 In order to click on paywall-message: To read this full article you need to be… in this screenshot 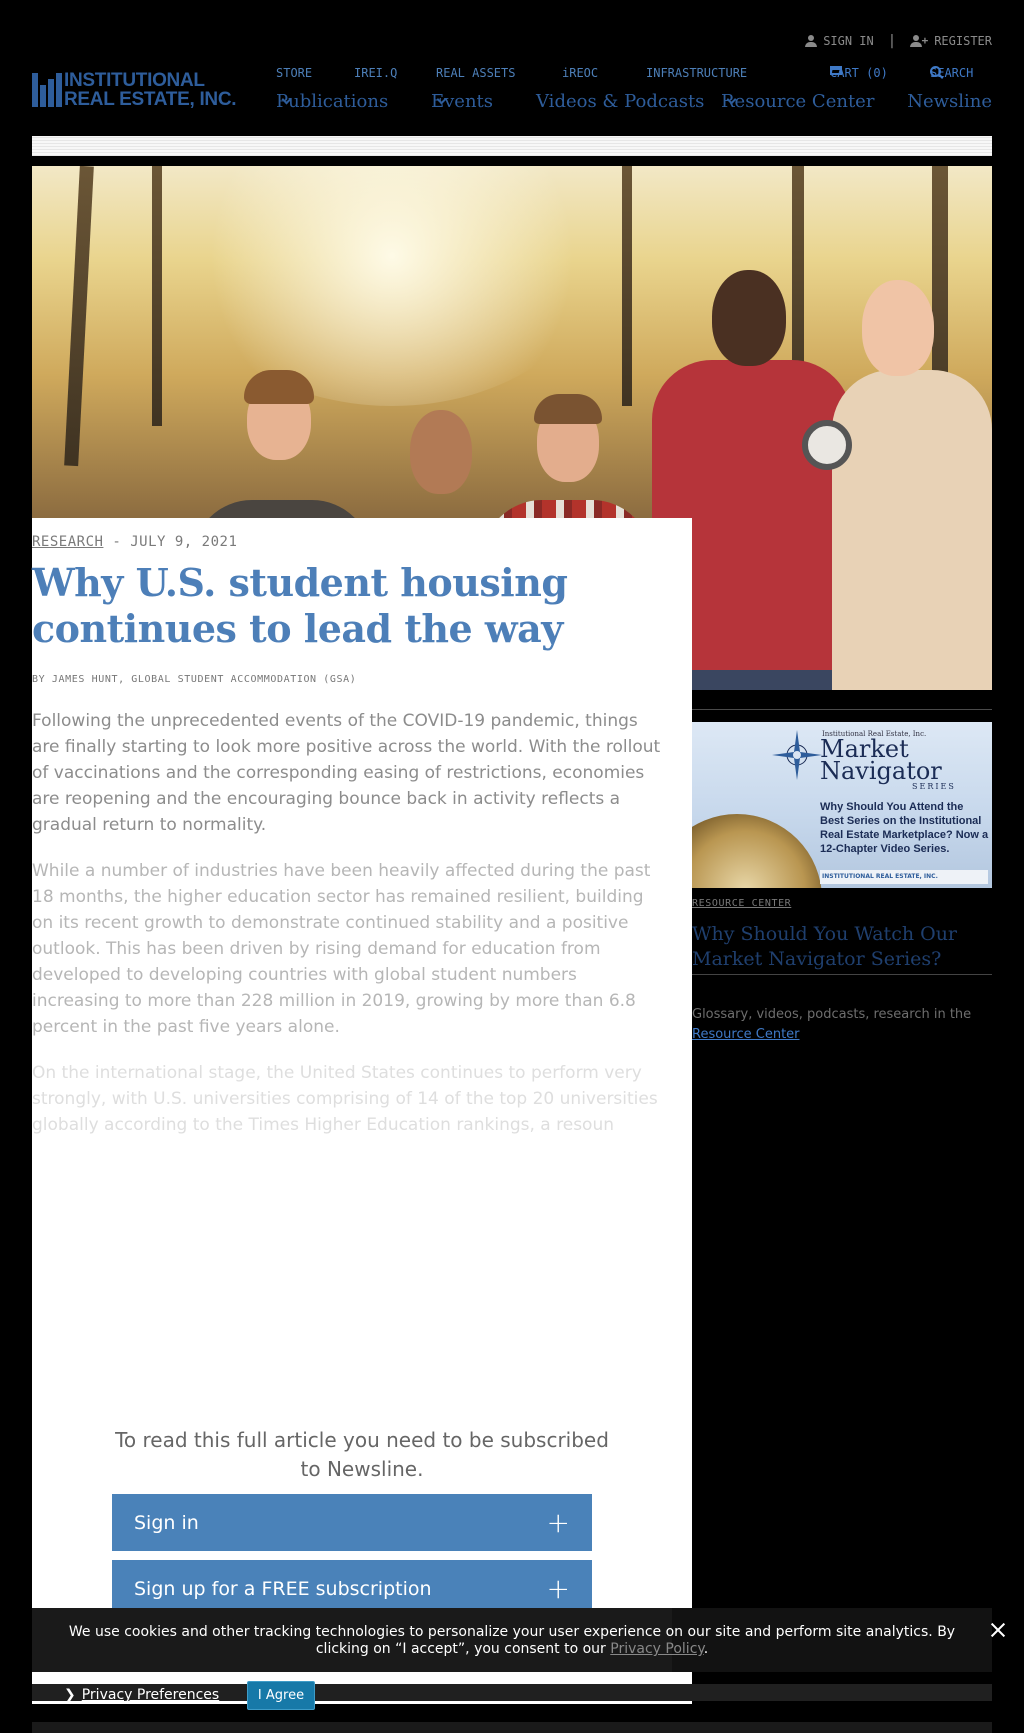, I will do `click(362, 1454)`.